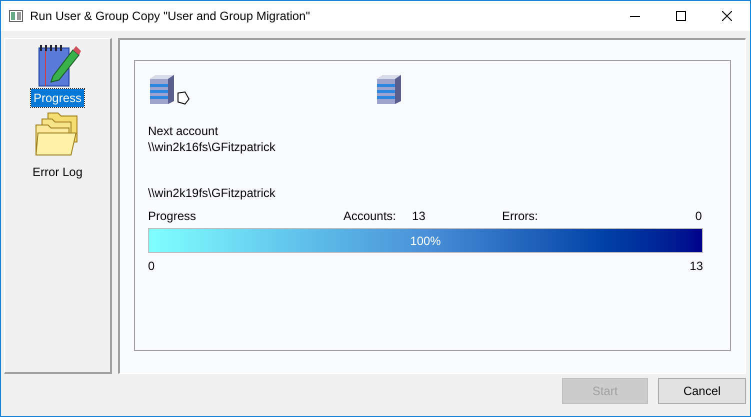 The width and height of the screenshot is (751, 417). Describe the element at coordinates (389, 89) in the screenshot. I see `target-server-icon` at that location.